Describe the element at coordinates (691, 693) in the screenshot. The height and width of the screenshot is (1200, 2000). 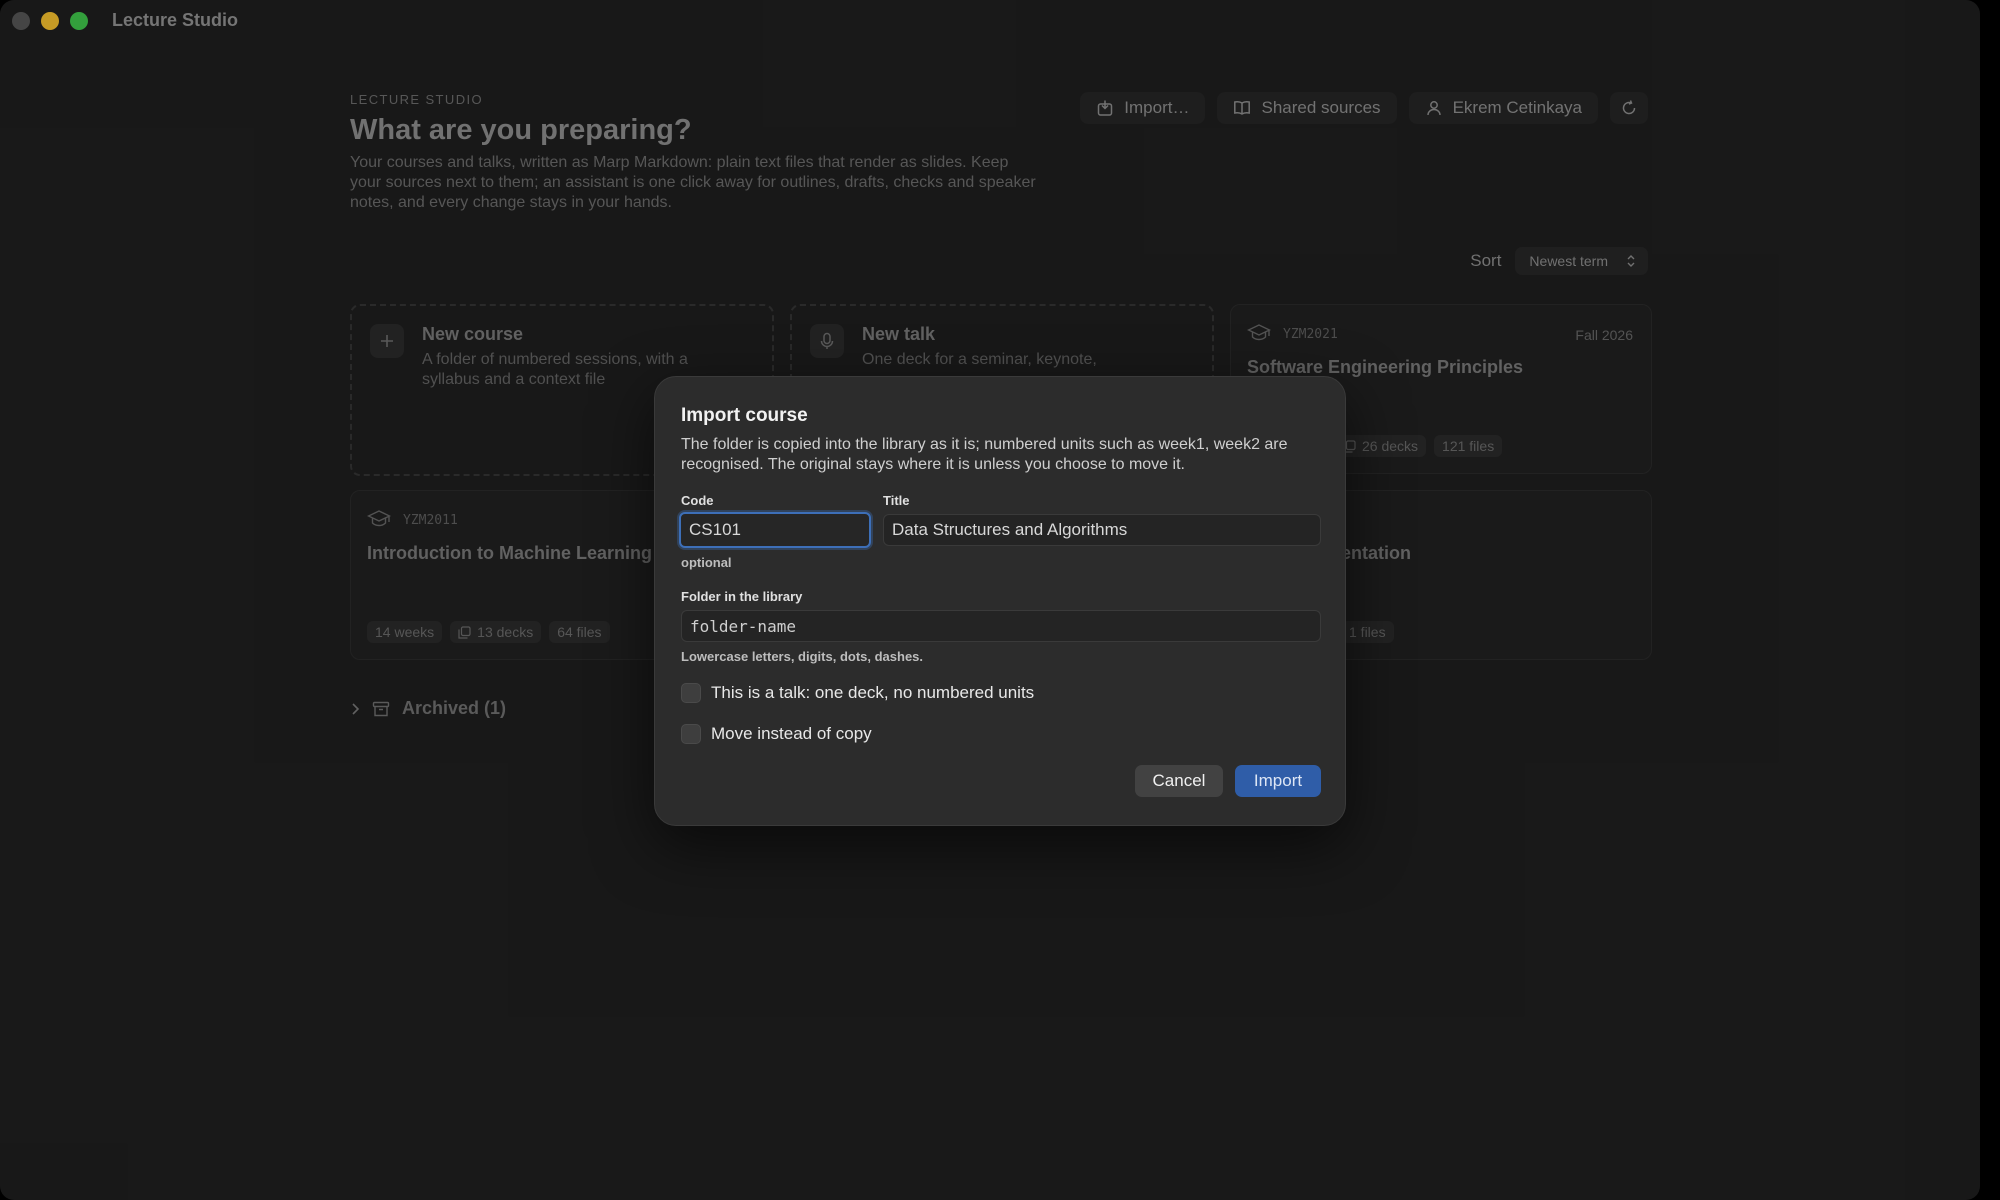
I see `talk-checkbox` at that location.